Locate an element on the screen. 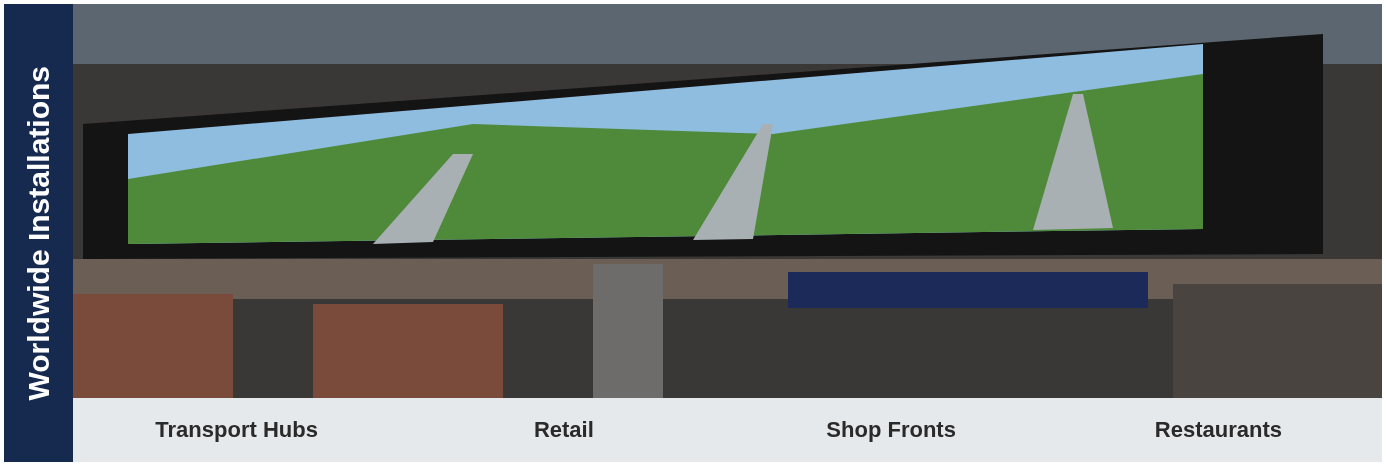 The height and width of the screenshot is (466, 1386). category-label: Restaurants is located at coordinates (1218, 430).